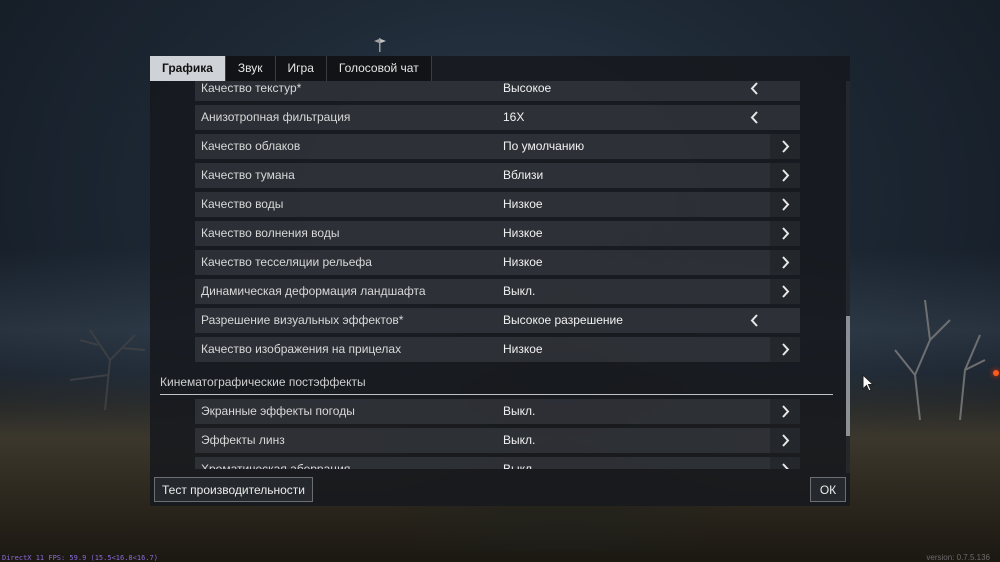  I want to click on right-bare-tree, so click(940, 359).